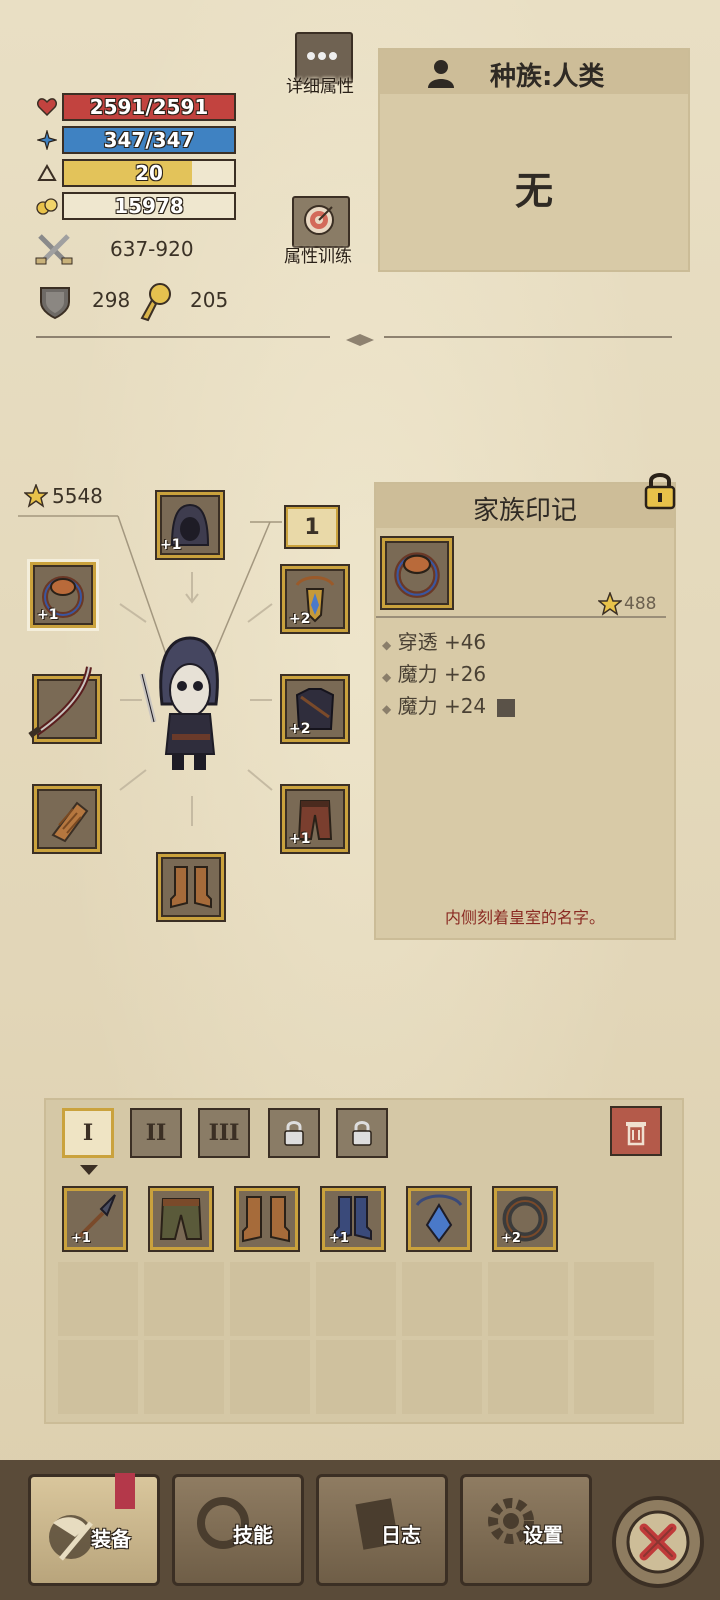  I want to click on affix-row-2: ◆ 魔力 +26, so click(434, 672).